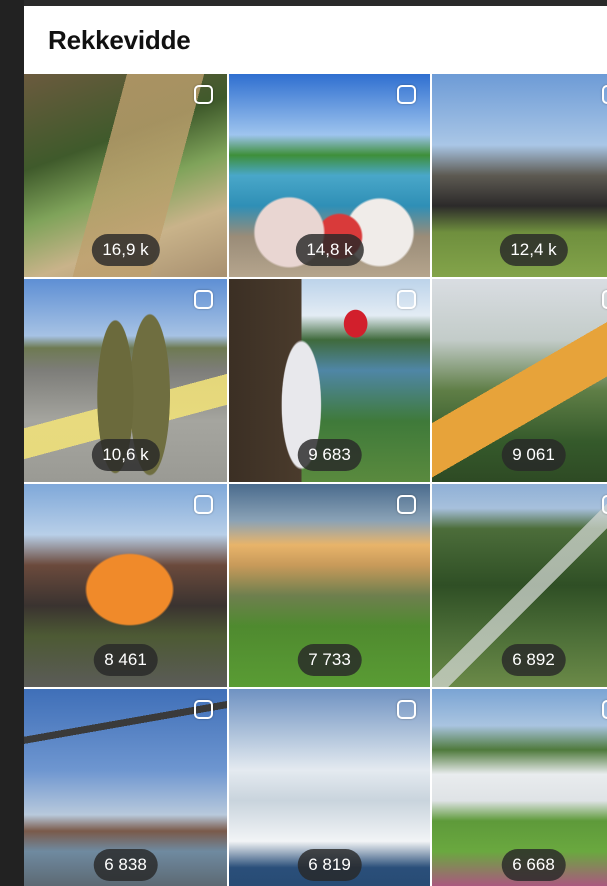 This screenshot has width=607, height=886. I want to click on reach-count-badge: 16,9 k, so click(125, 250).